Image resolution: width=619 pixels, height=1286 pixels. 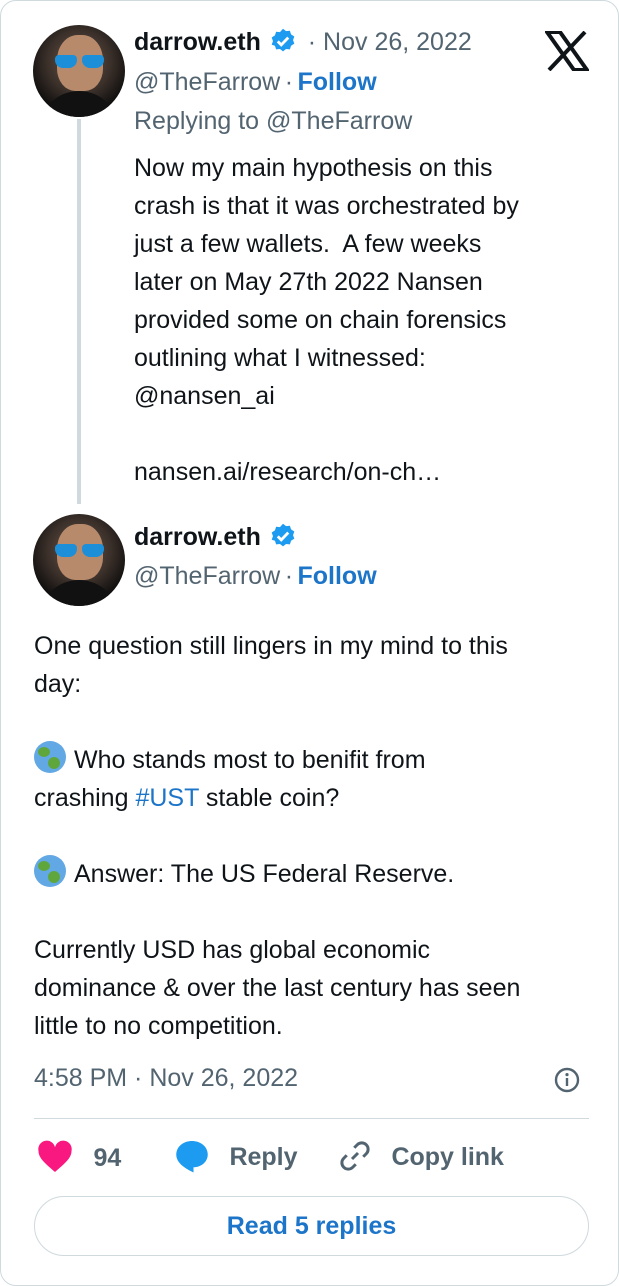 I want to click on tweet2-handle-row: @TheFarrow · Follow, so click(x=255, y=576).